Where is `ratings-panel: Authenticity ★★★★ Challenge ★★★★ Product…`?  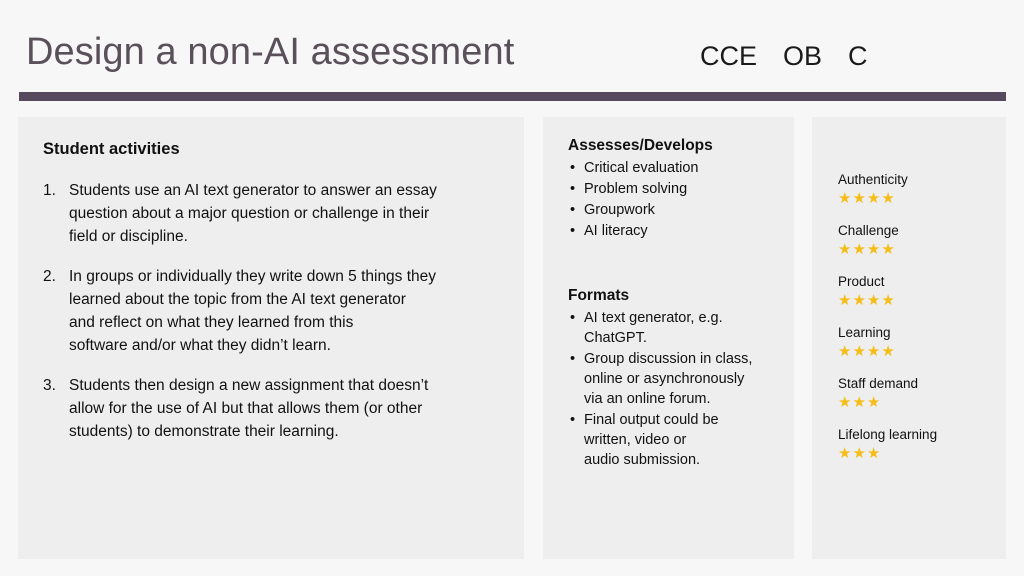 ratings-panel: Authenticity ★★★★ Challenge ★★★★ Product… is located at coordinates (909, 338).